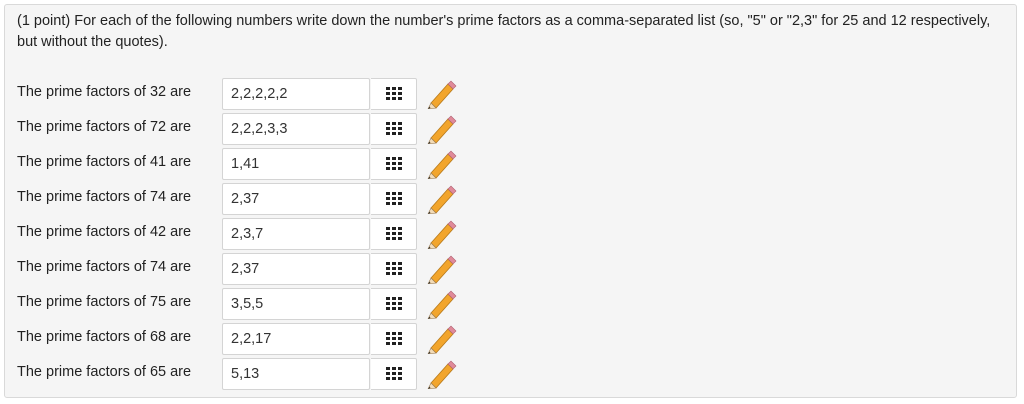 This screenshot has height=404, width=1024. Describe the element at coordinates (510, 129) in the screenshot. I see `answer-row: The prime factors of 72 are` at that location.